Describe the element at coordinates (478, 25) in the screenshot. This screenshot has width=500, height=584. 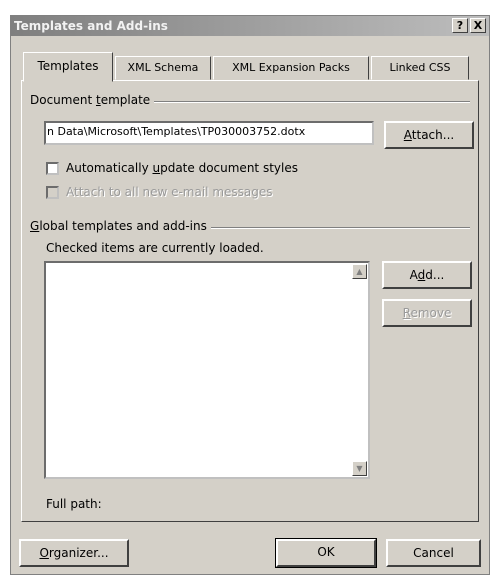
I see `close-button: X` at that location.